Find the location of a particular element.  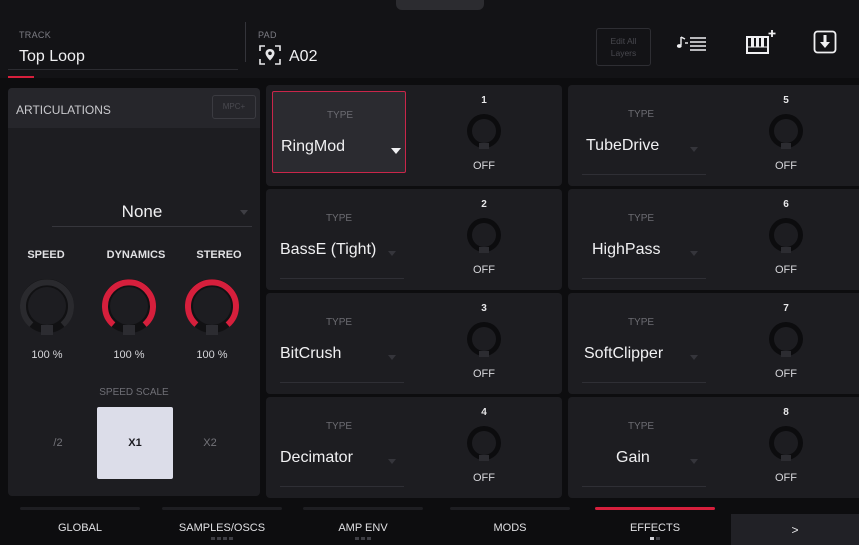

tab-label: SAMPLES/OSCS is located at coordinates (222, 528).